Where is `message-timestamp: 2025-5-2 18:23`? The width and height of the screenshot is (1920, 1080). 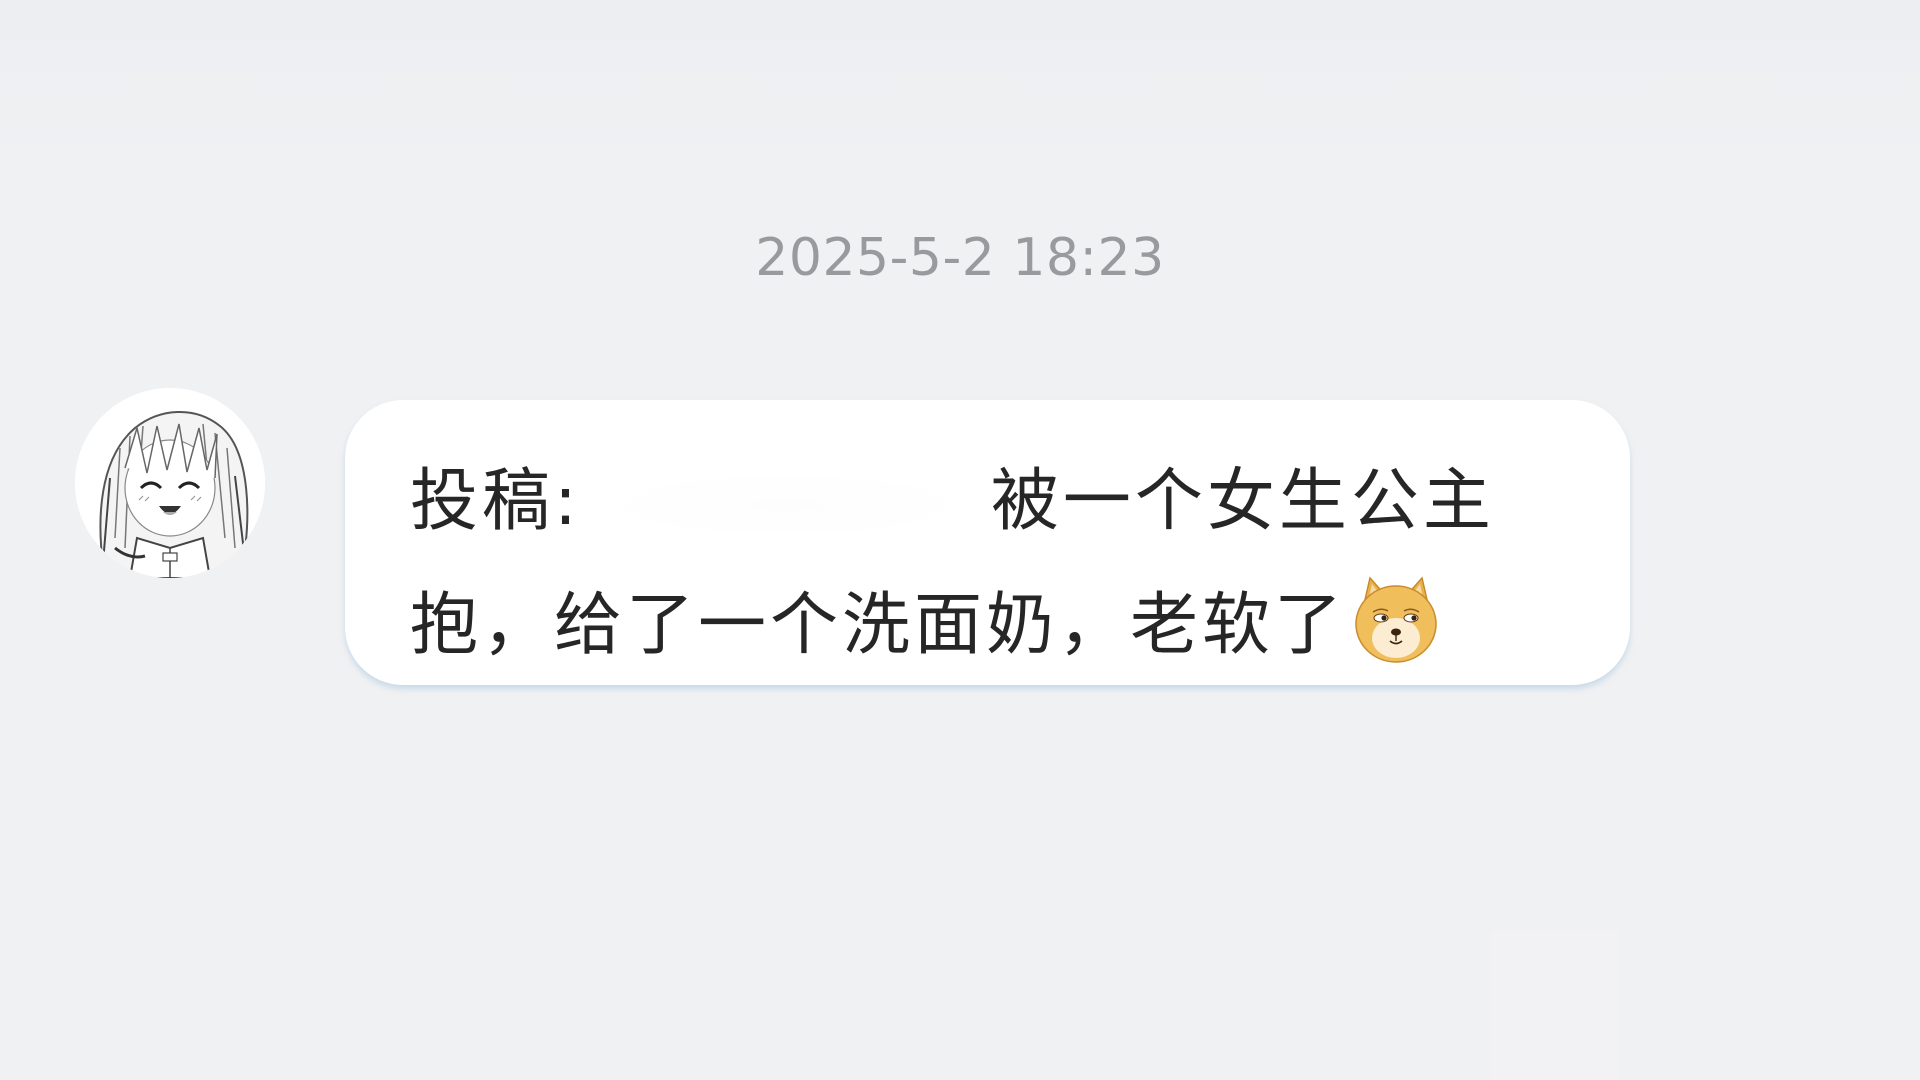
message-timestamp: 2025-5-2 18:23 is located at coordinates (960, 258).